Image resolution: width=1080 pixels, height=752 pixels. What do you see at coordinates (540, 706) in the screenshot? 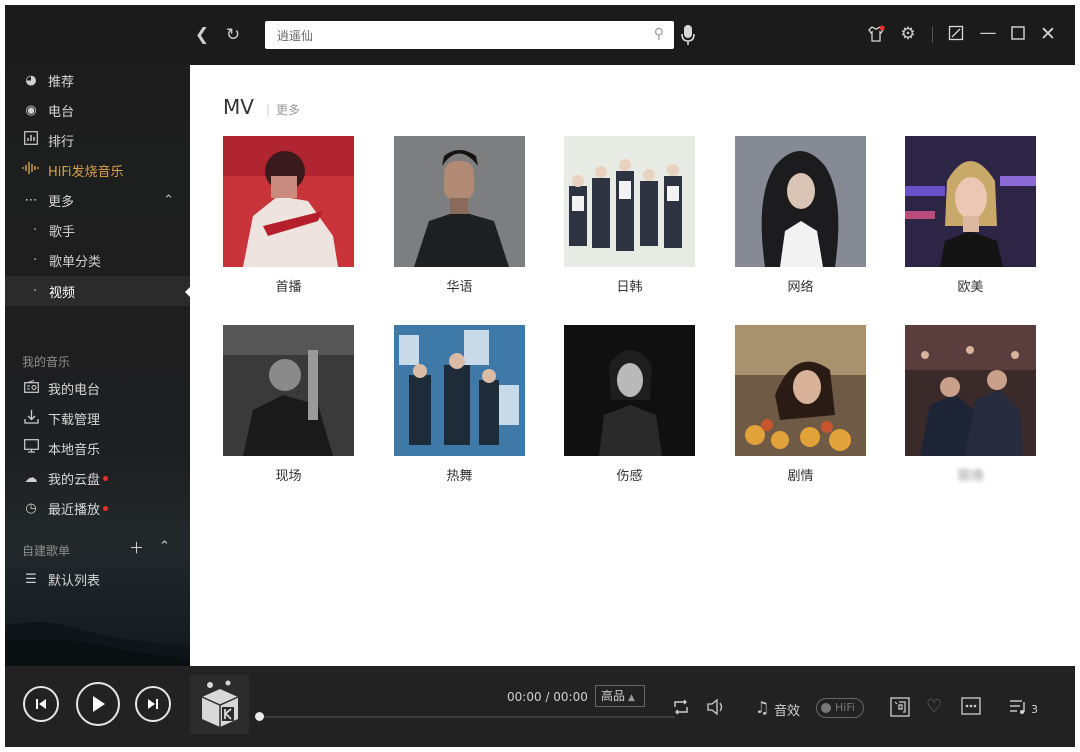
I see `player-bar: 00:00 / 00:00 高品 ▲ ♫ 音效 HiFi ♡ 3` at bounding box center [540, 706].